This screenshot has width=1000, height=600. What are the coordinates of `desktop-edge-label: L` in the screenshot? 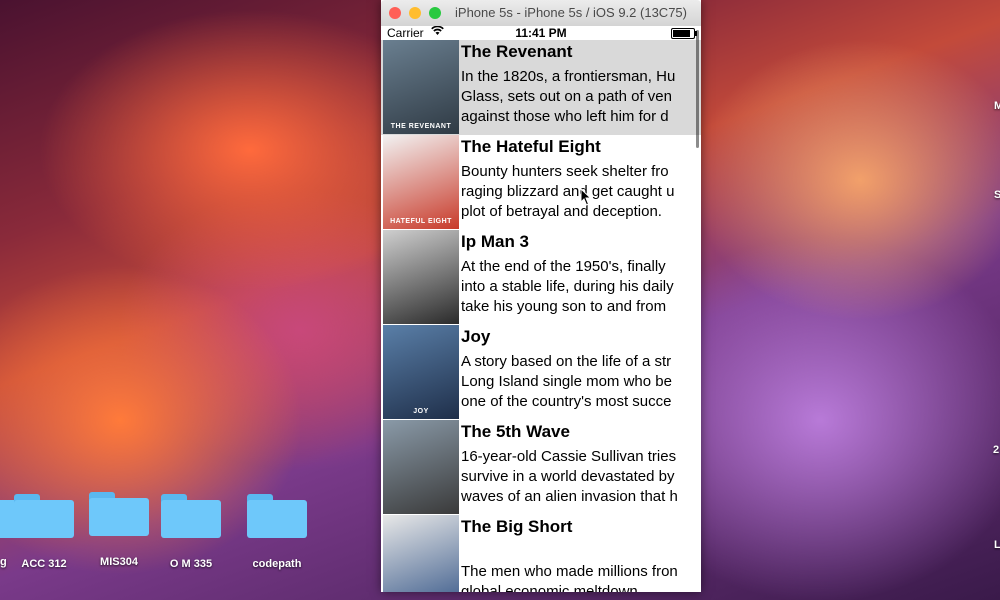 It's located at (997, 545).